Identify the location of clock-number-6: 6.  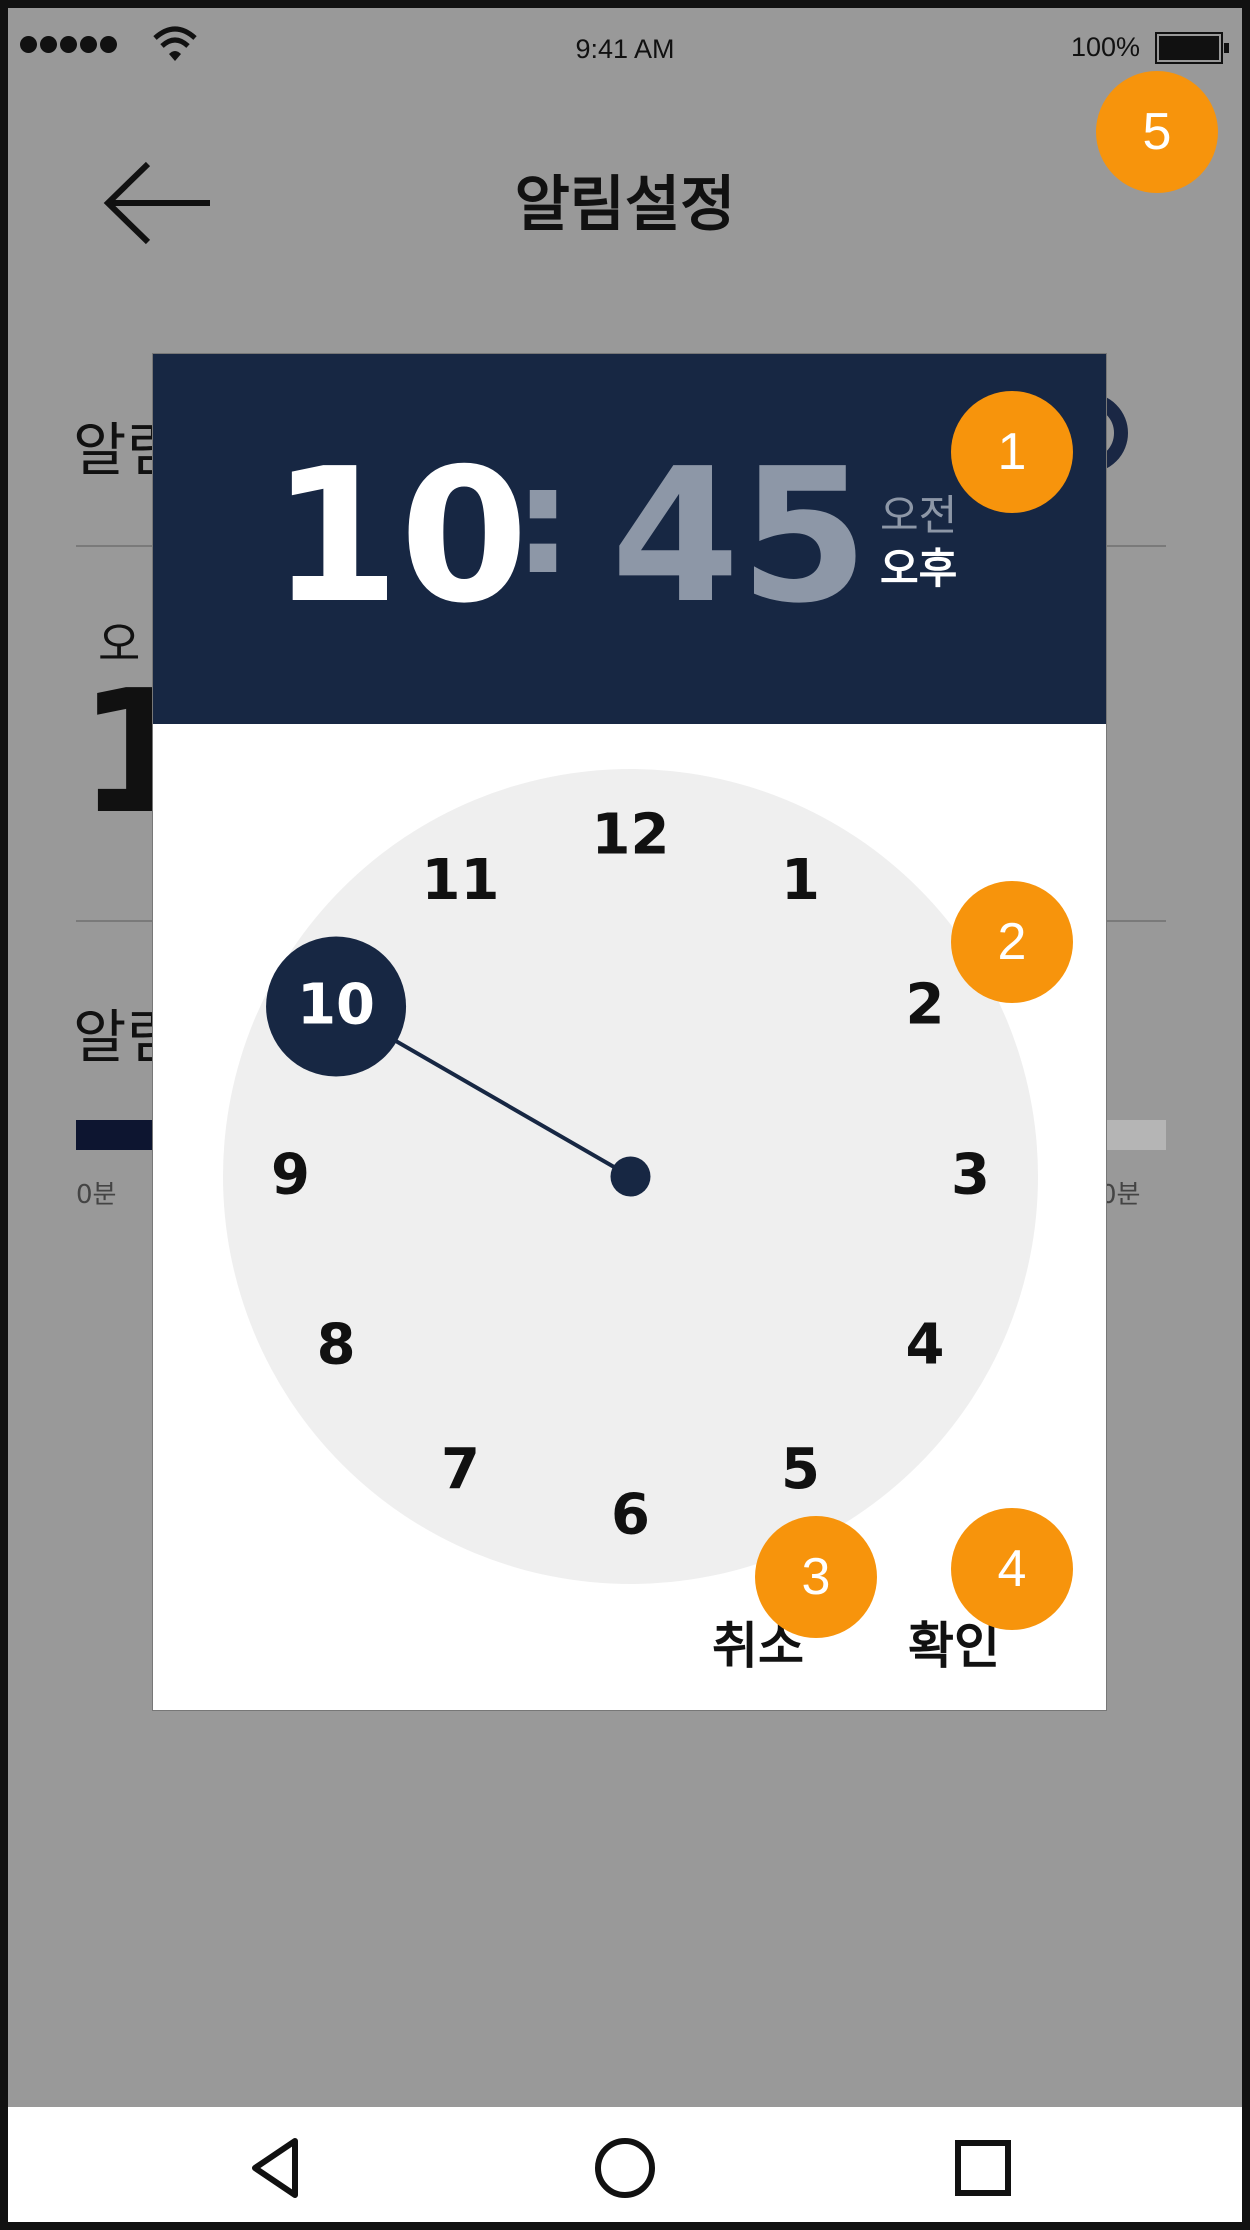
(630, 1515).